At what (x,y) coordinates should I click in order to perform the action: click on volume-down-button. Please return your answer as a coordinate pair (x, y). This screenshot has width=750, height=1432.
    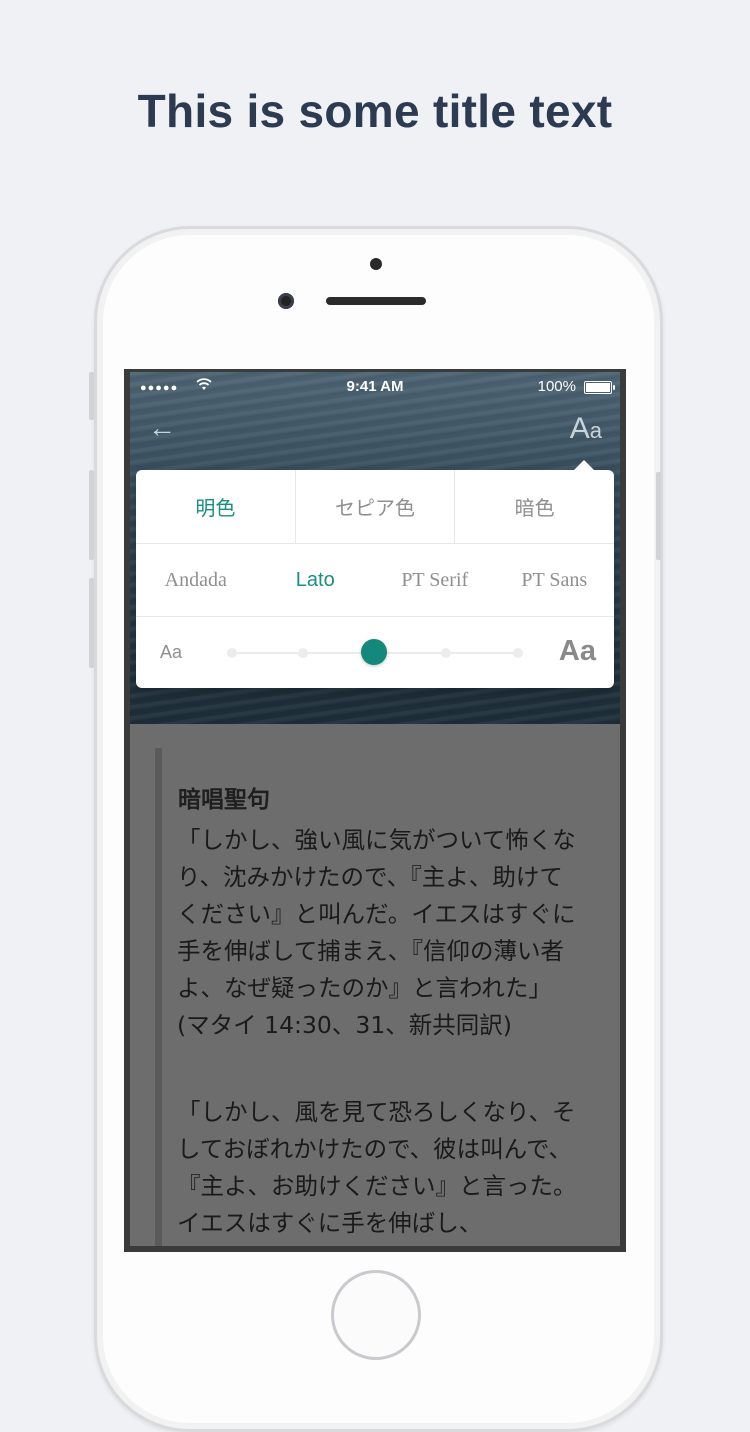
    Looking at the image, I should click on (91, 623).